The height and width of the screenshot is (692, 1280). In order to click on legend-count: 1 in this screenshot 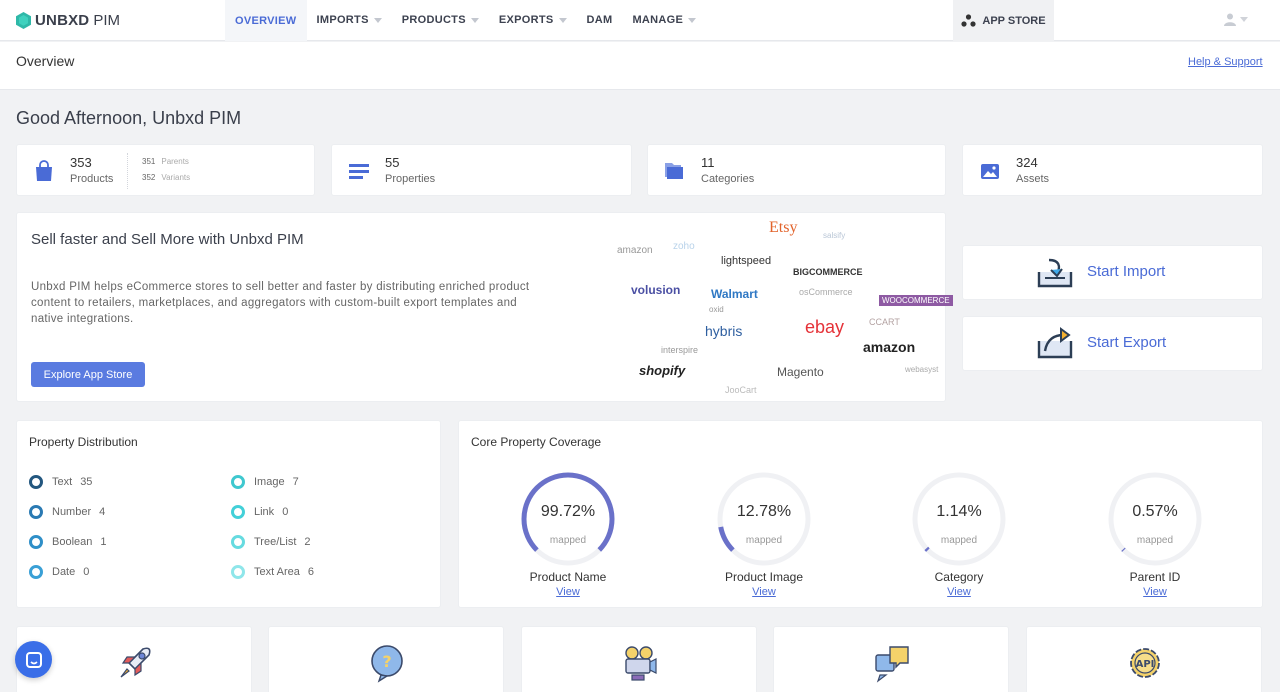, I will do `click(103, 542)`.